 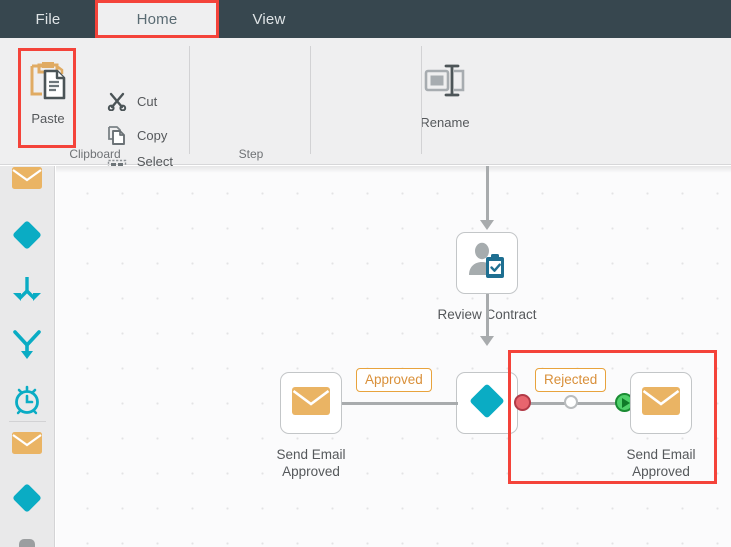 What do you see at coordinates (625, 402) in the screenshot?
I see `play-triangle-icon` at bounding box center [625, 402].